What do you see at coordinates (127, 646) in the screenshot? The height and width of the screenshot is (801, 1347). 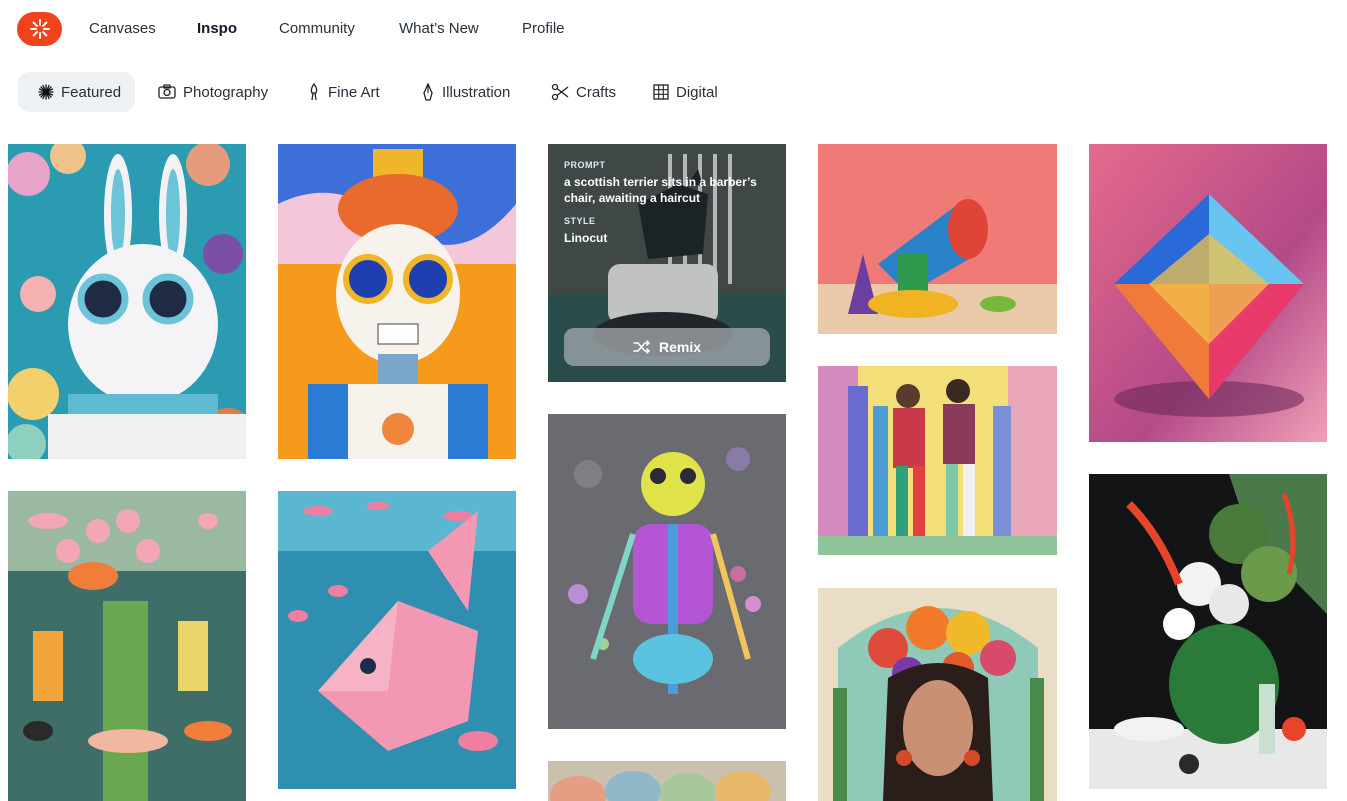 I see `gallery-image-fish-flowers` at bounding box center [127, 646].